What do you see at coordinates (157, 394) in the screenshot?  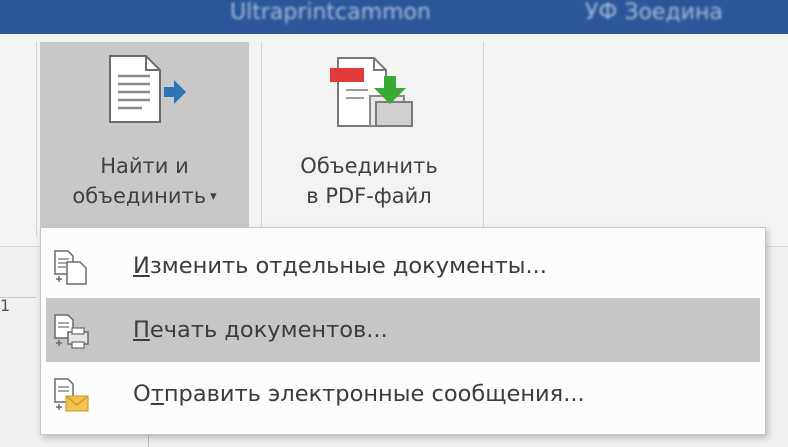 I see `accelerator-key: т` at bounding box center [157, 394].